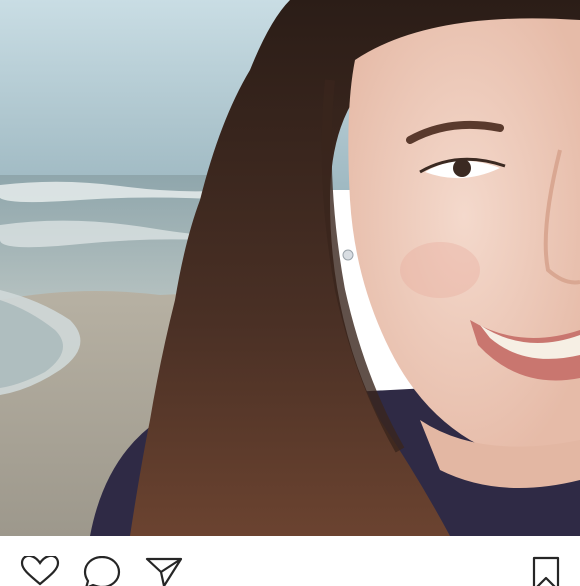 The width and height of the screenshot is (580, 586). What do you see at coordinates (548, 571) in the screenshot?
I see `bookmark-icon` at bounding box center [548, 571].